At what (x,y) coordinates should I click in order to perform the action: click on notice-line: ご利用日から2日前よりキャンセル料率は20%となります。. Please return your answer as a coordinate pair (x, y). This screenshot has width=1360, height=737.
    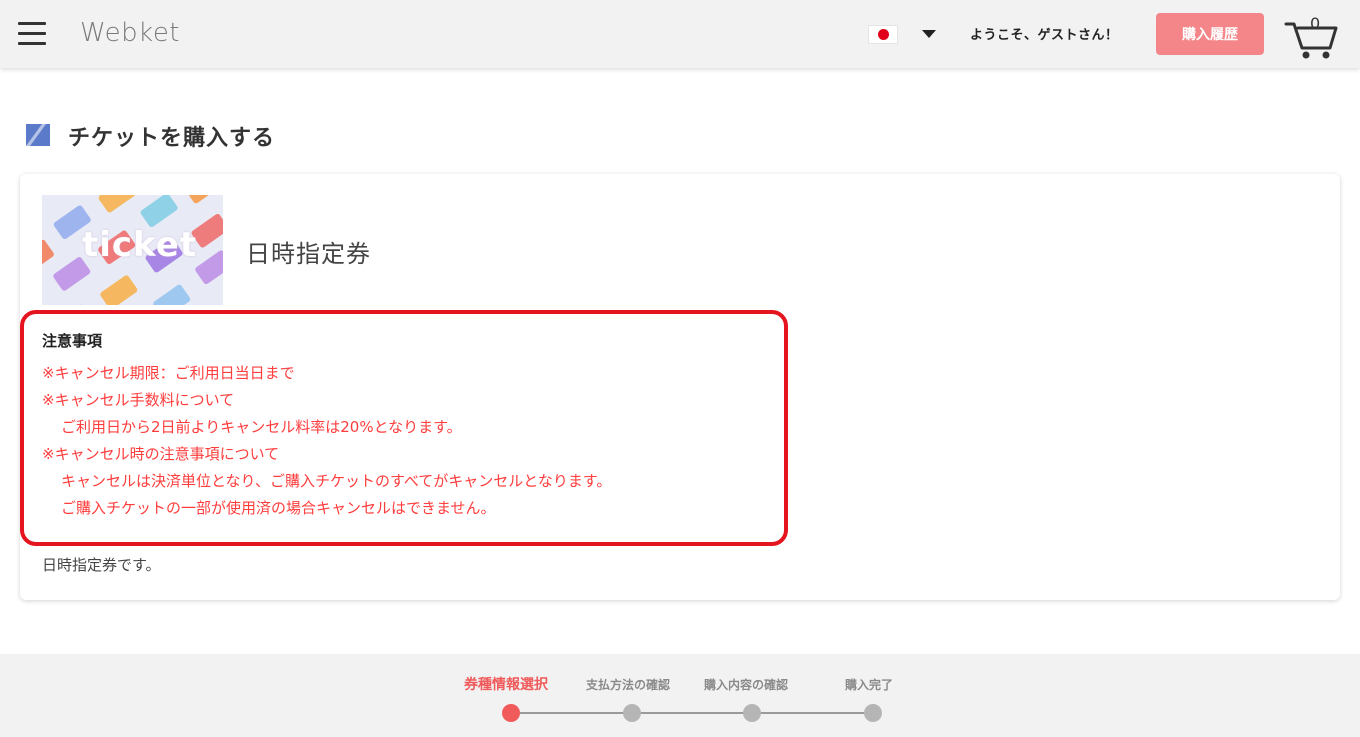
    Looking at the image, I should click on (261, 427).